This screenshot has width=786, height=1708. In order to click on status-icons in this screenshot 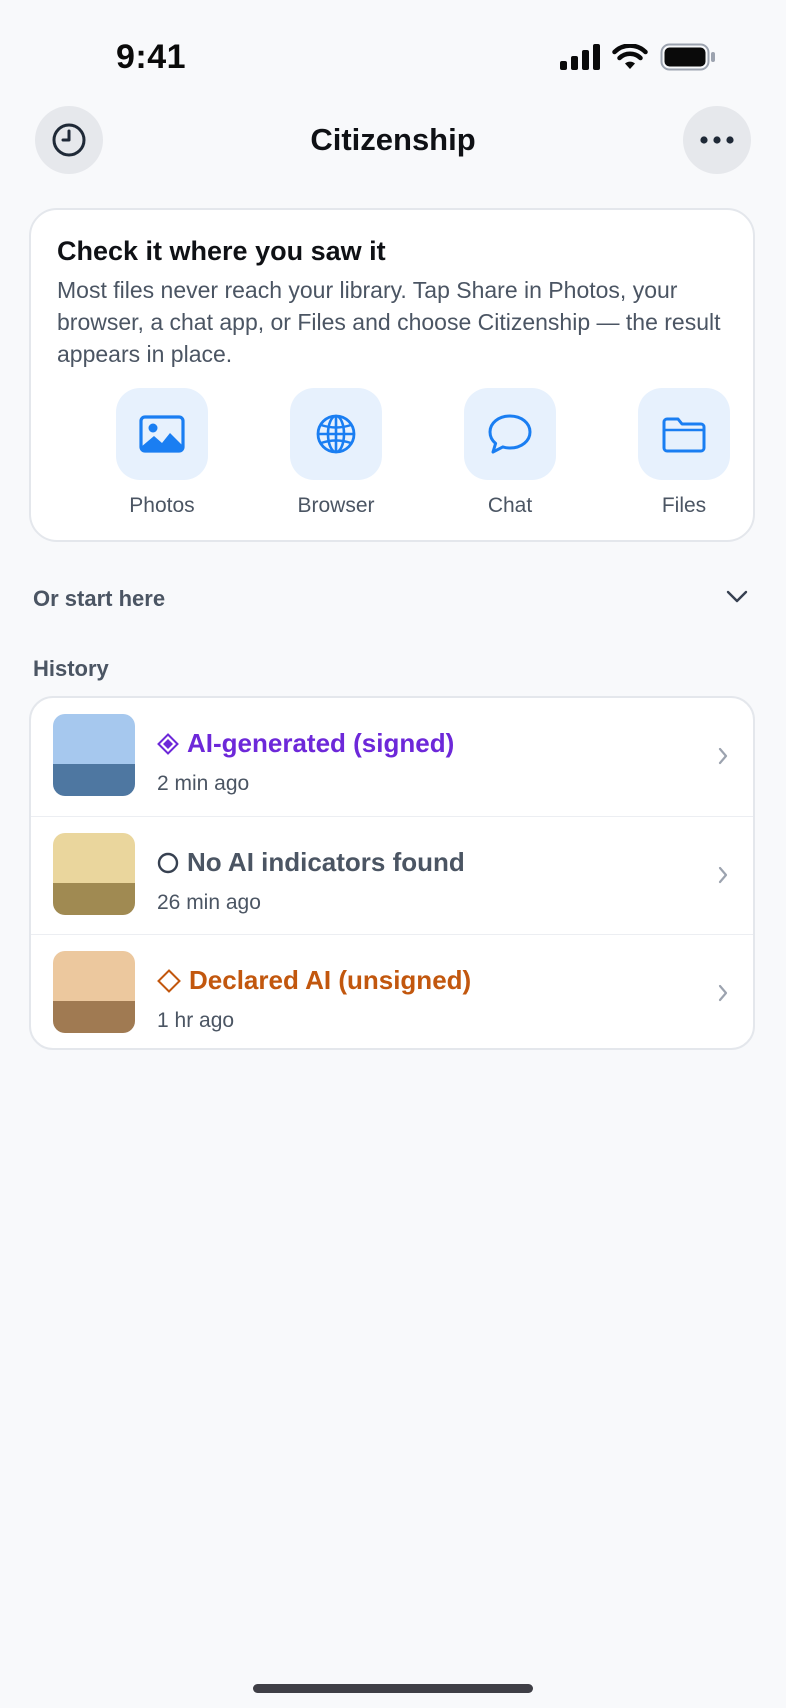, I will do `click(638, 57)`.